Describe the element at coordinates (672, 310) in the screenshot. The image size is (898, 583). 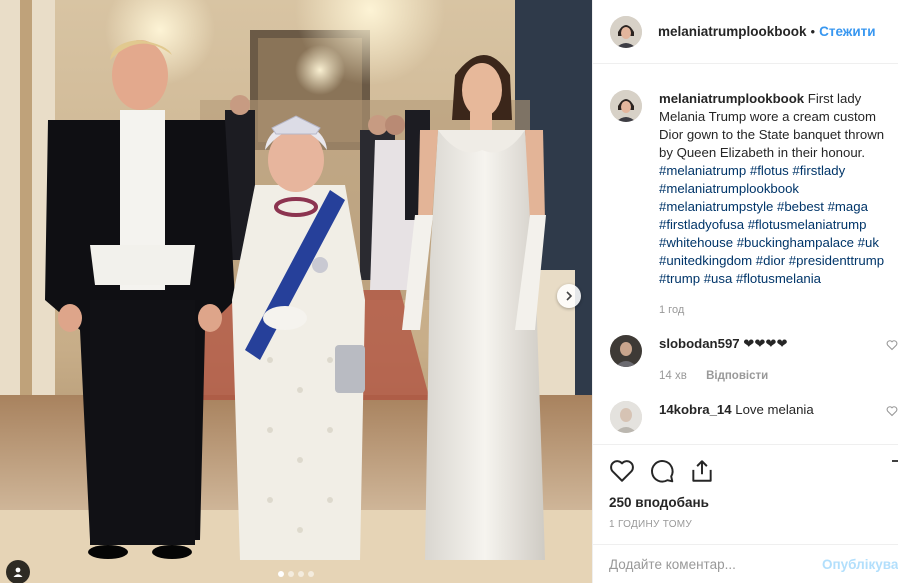
I see `caption-time: 1 год` at that location.